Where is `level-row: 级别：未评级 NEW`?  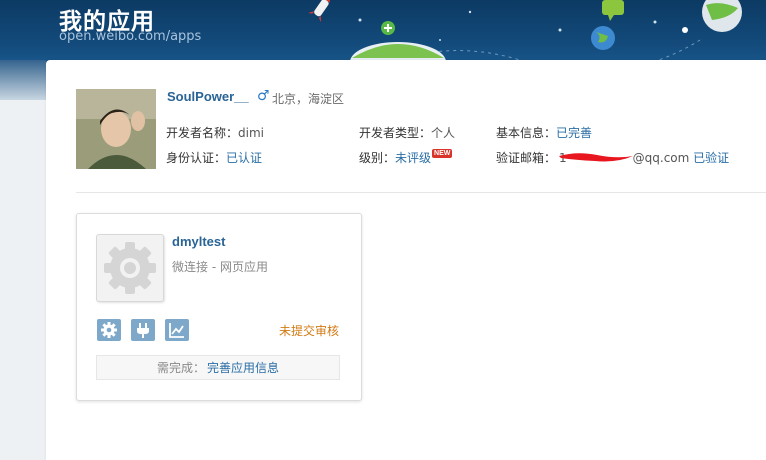 level-row: 级别：未评级 NEW is located at coordinates (406, 157).